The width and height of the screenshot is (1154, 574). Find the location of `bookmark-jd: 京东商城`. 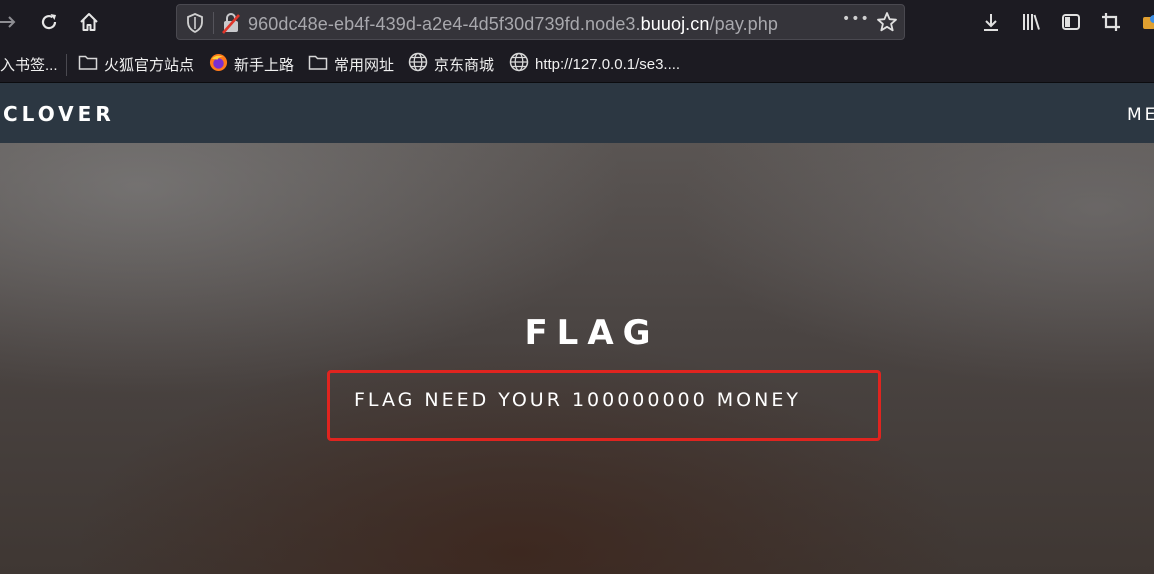

bookmark-jd: 京东商城 is located at coordinates (451, 64).